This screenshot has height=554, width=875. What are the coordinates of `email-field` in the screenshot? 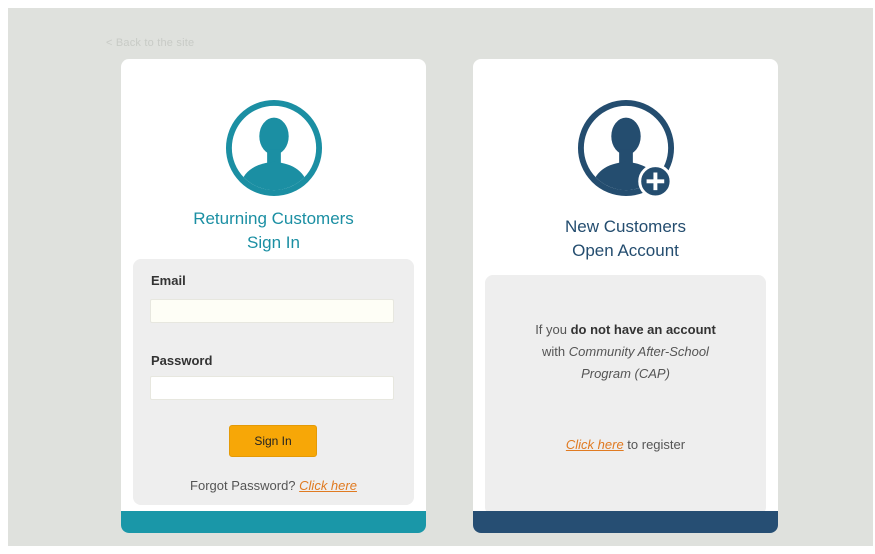 It's located at (272, 311).